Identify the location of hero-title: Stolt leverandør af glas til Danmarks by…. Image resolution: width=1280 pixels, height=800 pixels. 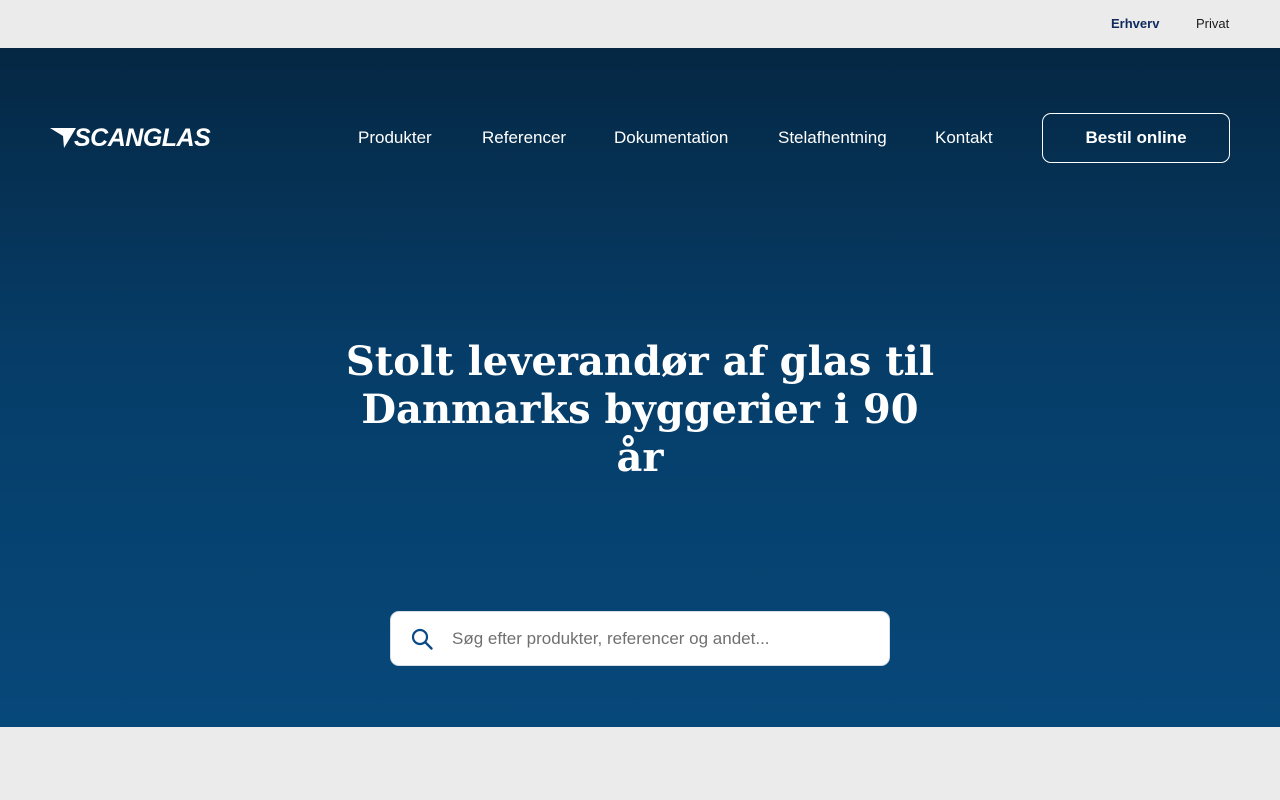
(640, 410).